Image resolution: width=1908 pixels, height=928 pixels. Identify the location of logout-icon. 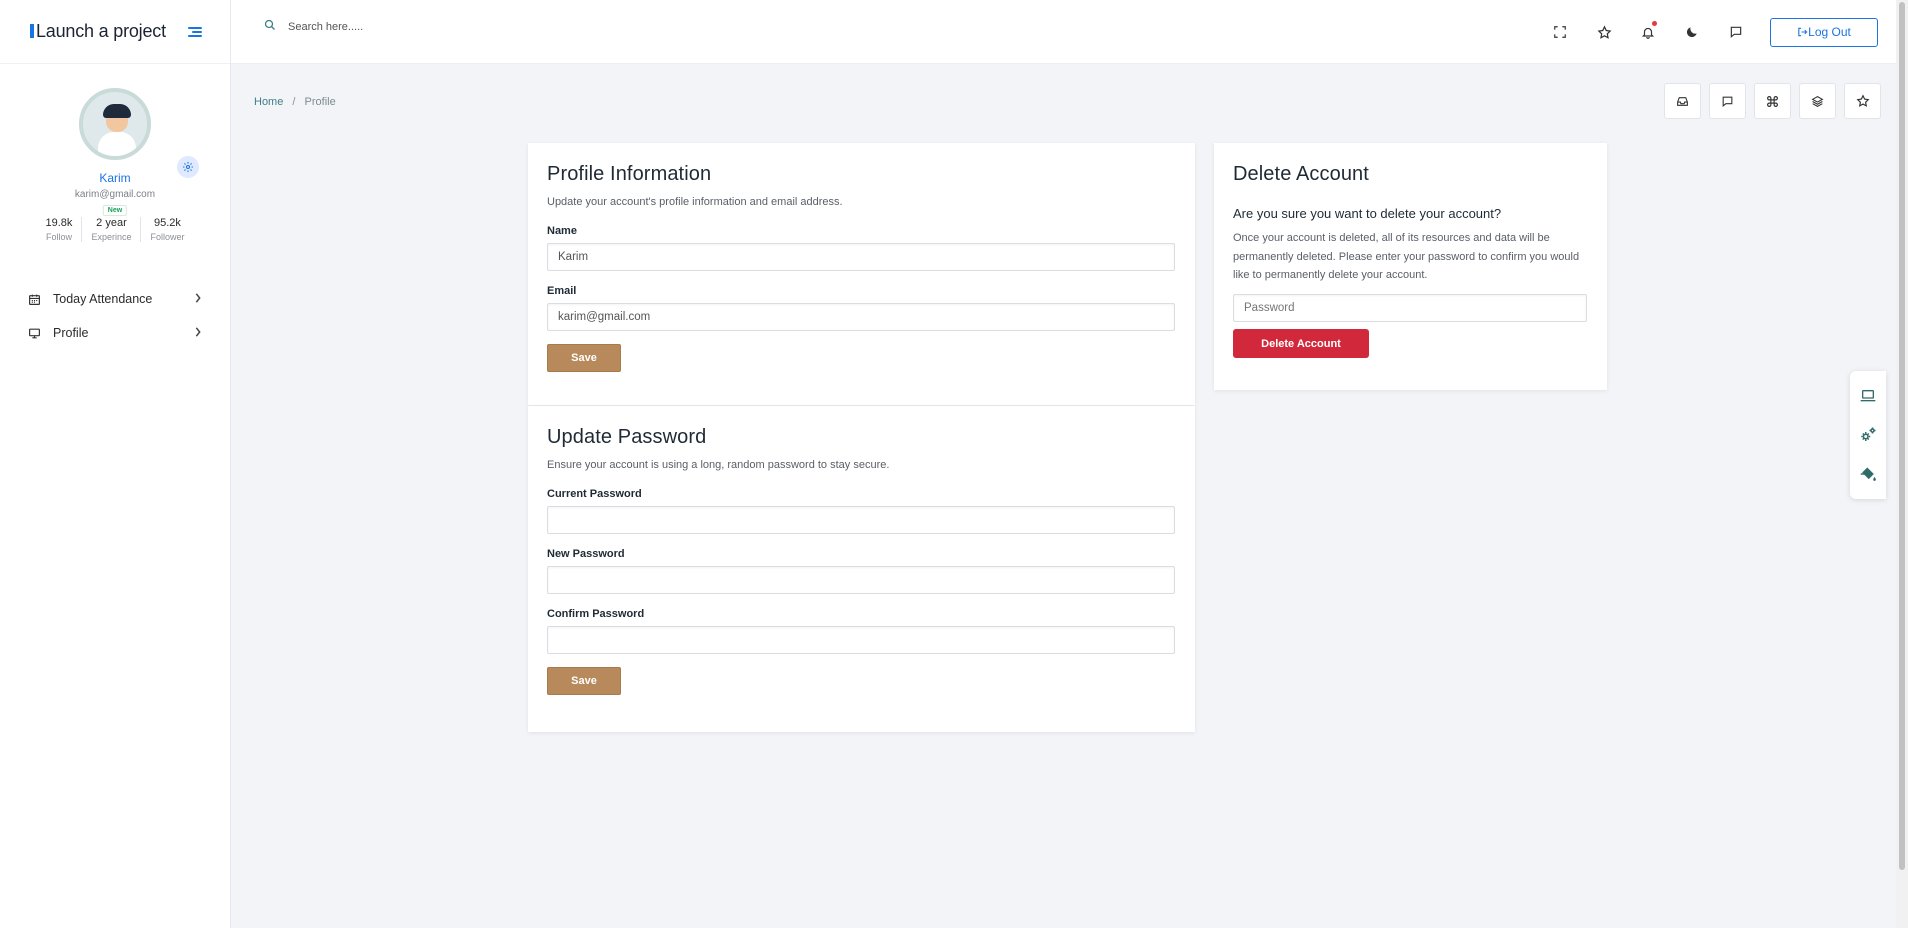
(1803, 32).